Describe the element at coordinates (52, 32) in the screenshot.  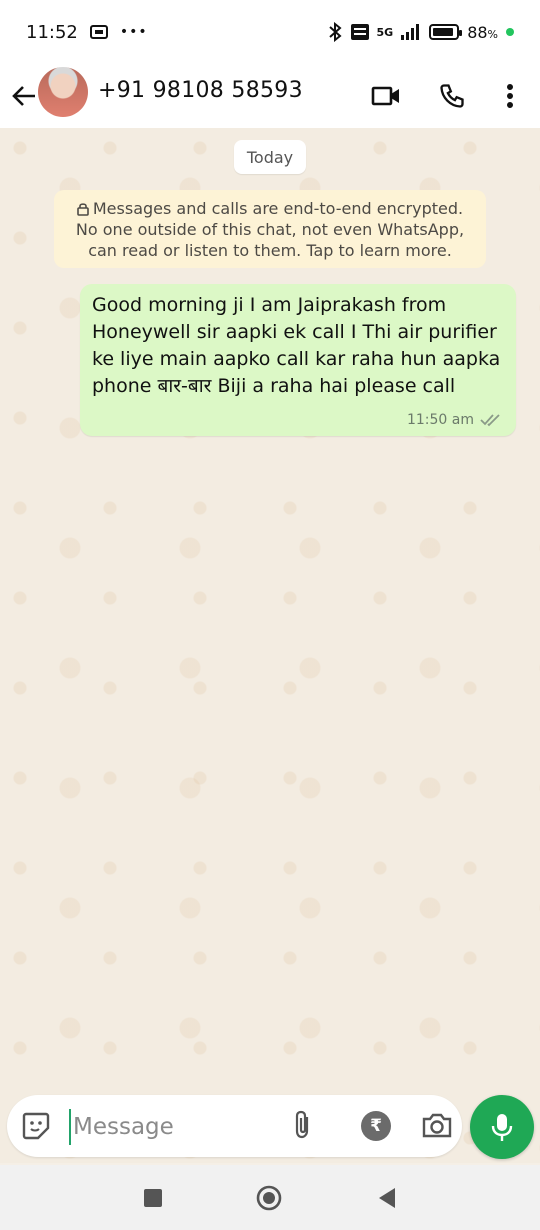
I see `status-time: 11:52` at that location.